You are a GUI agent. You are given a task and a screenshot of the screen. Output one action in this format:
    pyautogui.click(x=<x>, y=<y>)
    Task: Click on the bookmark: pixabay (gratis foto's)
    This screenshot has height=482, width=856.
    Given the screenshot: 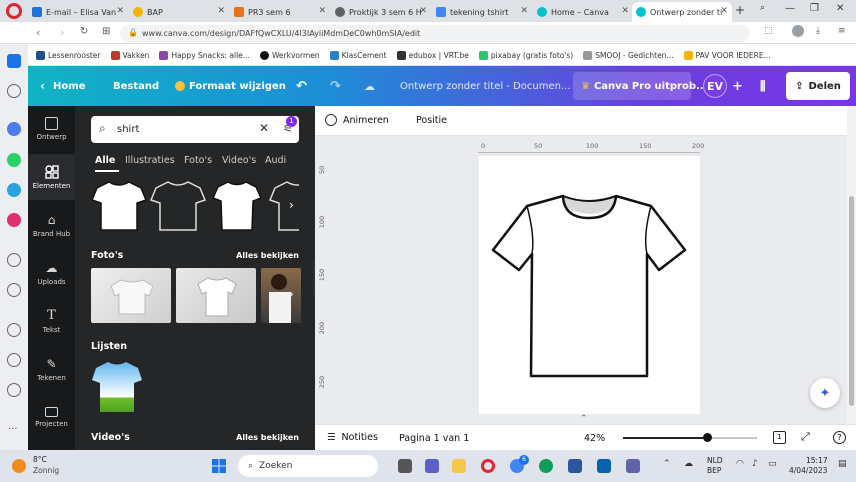 What is the action you would take?
    pyautogui.click(x=525, y=55)
    